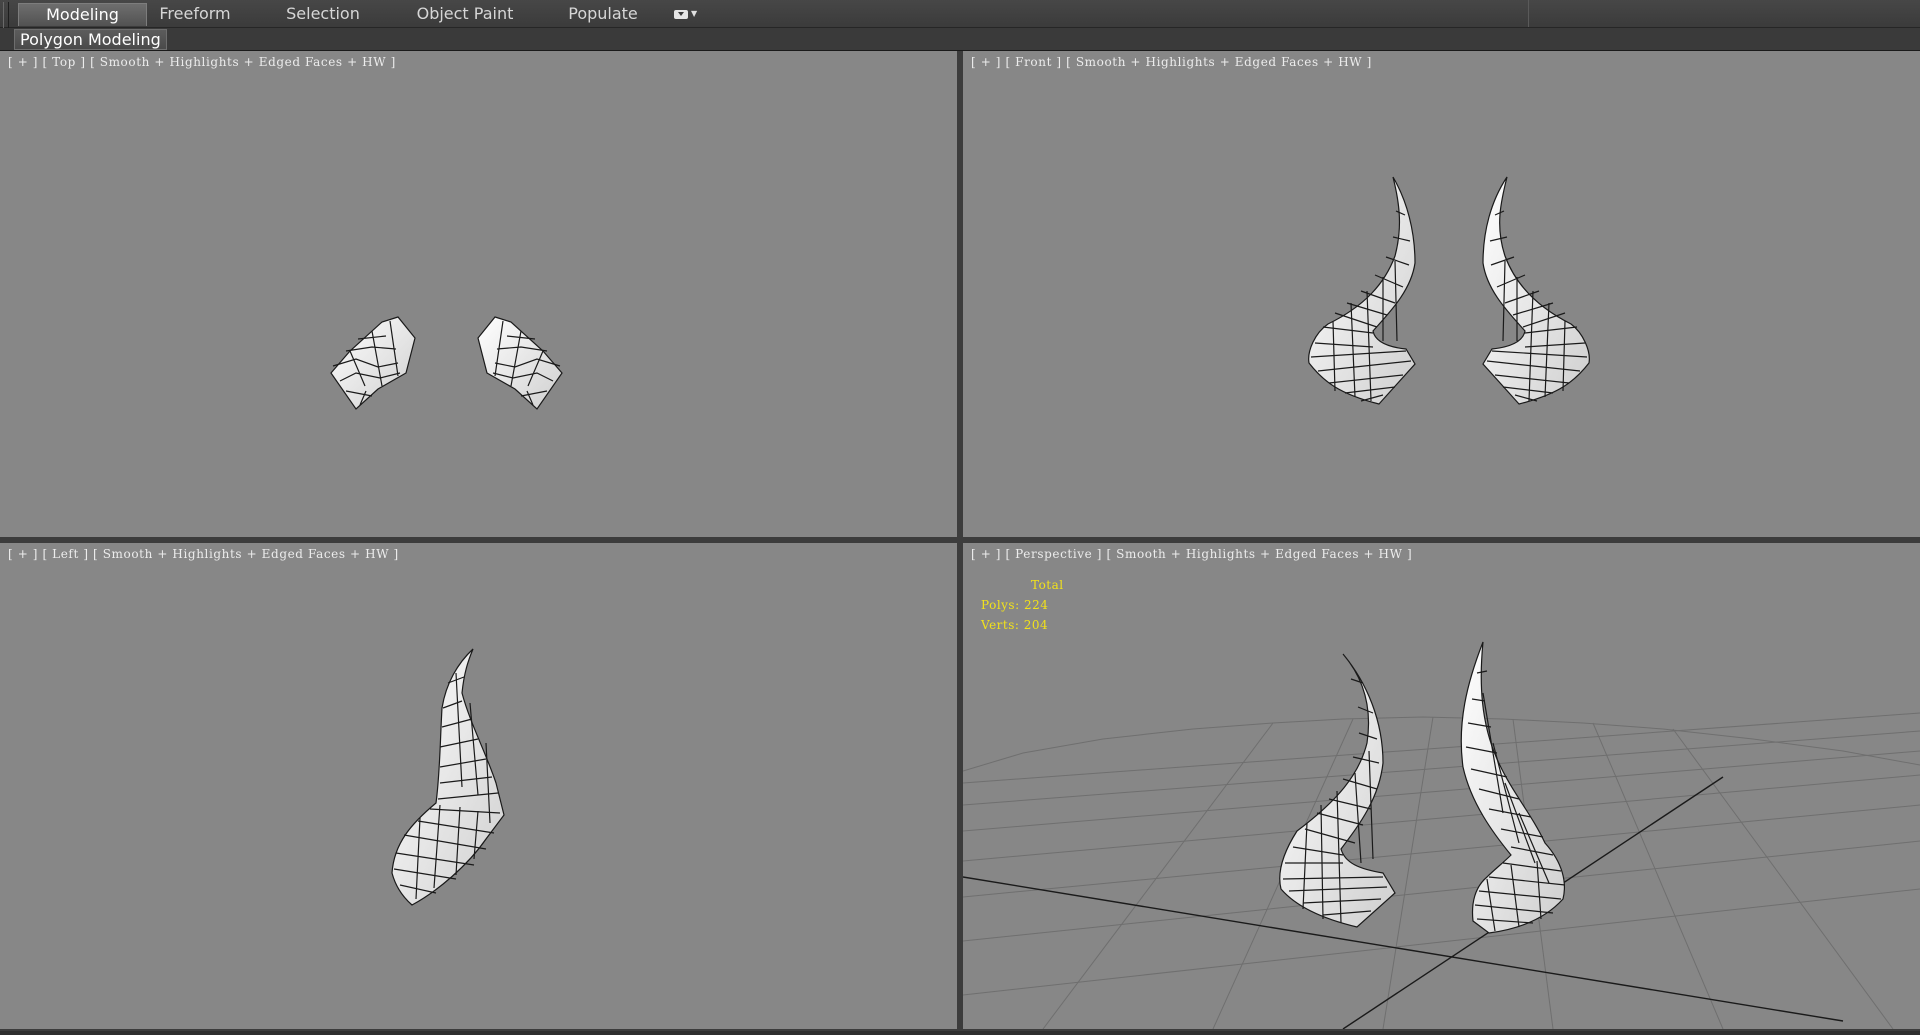  I want to click on horn-mesh-side, so click(448, 777).